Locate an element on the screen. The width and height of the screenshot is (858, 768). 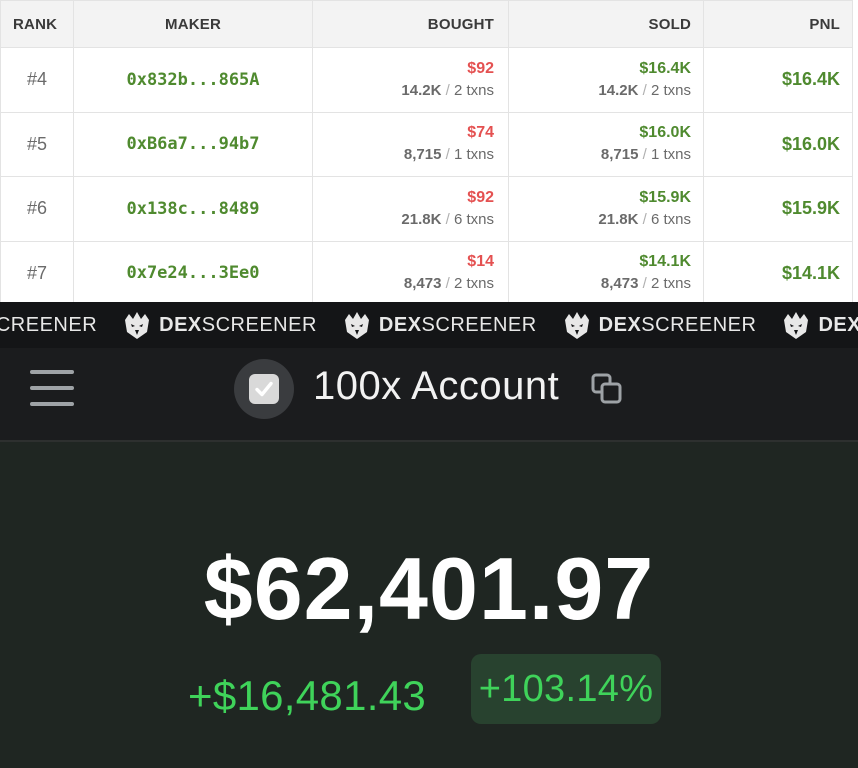
sold-cell: $16.4K 14.2K / 2 txns is located at coordinates (606, 80).